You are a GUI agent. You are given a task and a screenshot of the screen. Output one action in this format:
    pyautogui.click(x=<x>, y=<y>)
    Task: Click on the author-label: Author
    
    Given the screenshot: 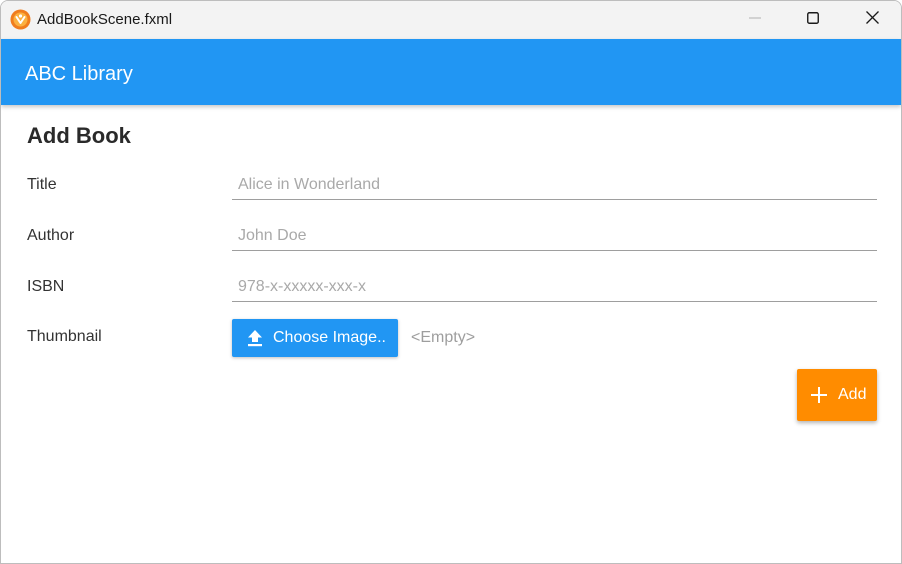 What is the action you would take?
    pyautogui.click(x=51, y=235)
    